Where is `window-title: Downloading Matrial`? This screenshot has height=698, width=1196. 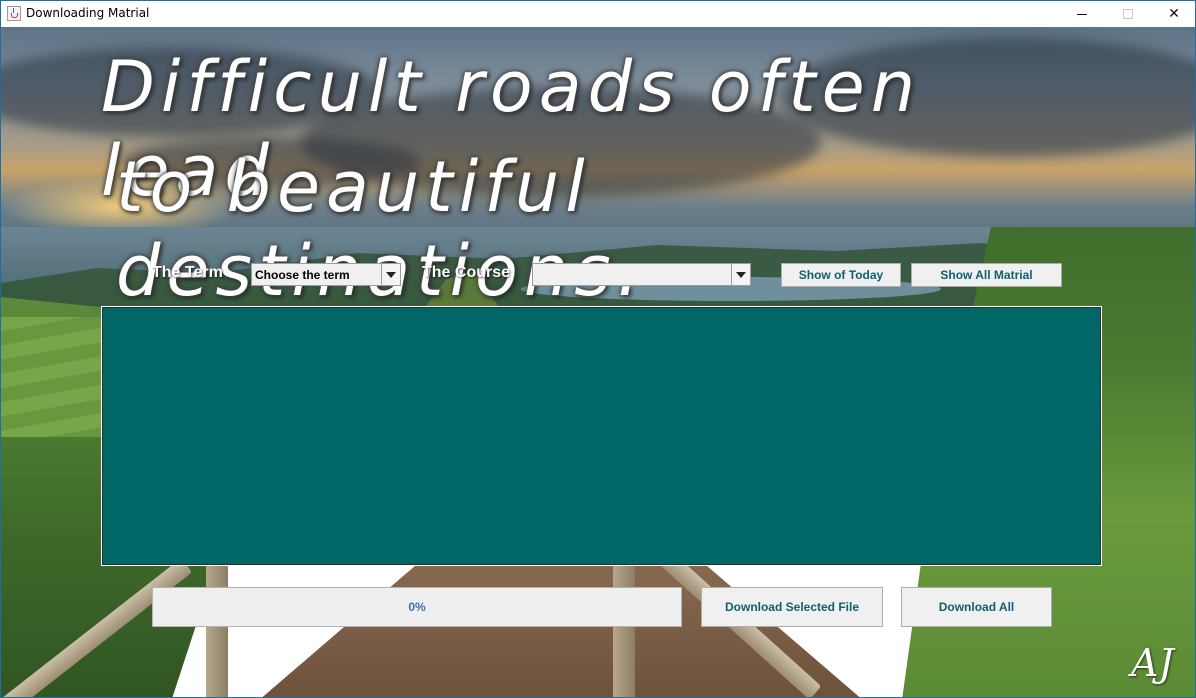
window-title: Downloading Matrial is located at coordinates (88, 13).